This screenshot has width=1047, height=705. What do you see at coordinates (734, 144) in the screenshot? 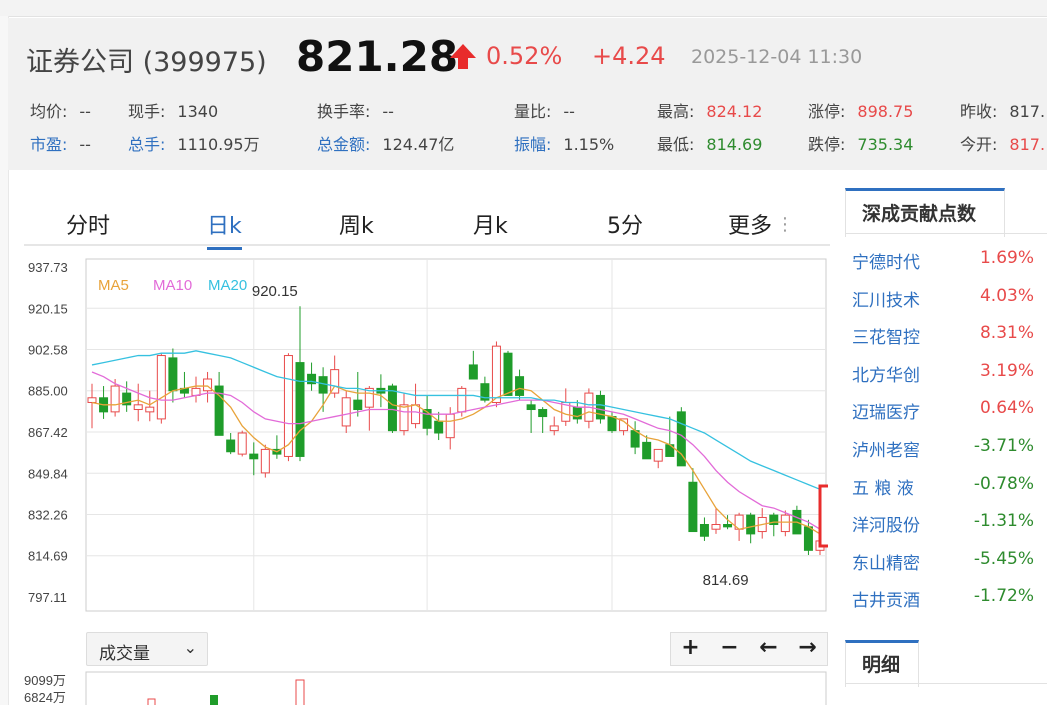
I see `stat-value: 814.69` at bounding box center [734, 144].